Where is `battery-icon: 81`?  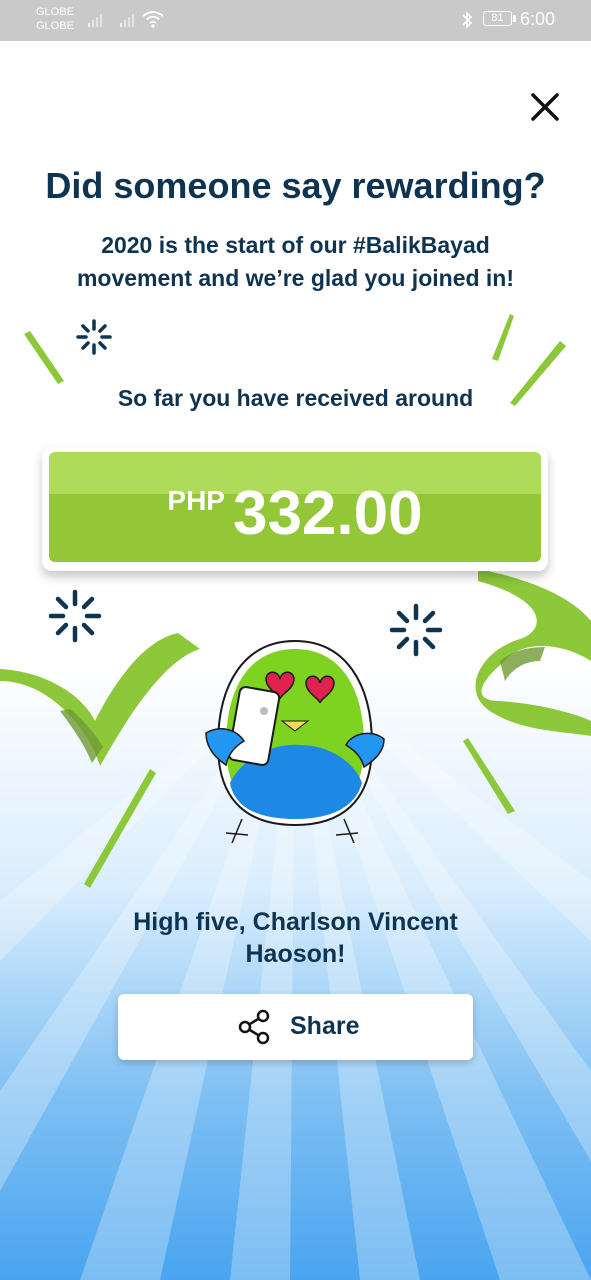 battery-icon: 81 is located at coordinates (497, 18).